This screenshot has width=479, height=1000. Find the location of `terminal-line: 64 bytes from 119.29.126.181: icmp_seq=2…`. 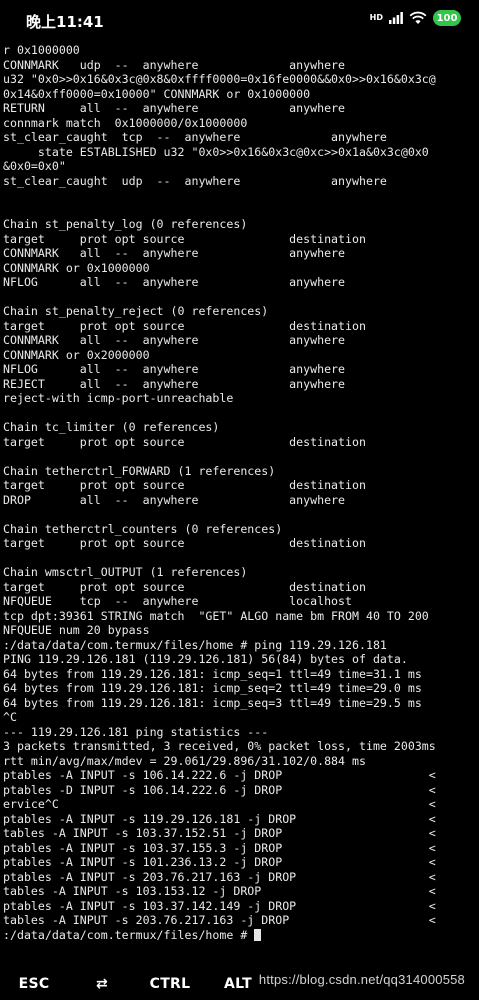

terminal-line: 64 bytes from 119.29.126.181: icmp_seq=2… is located at coordinates (212, 688).